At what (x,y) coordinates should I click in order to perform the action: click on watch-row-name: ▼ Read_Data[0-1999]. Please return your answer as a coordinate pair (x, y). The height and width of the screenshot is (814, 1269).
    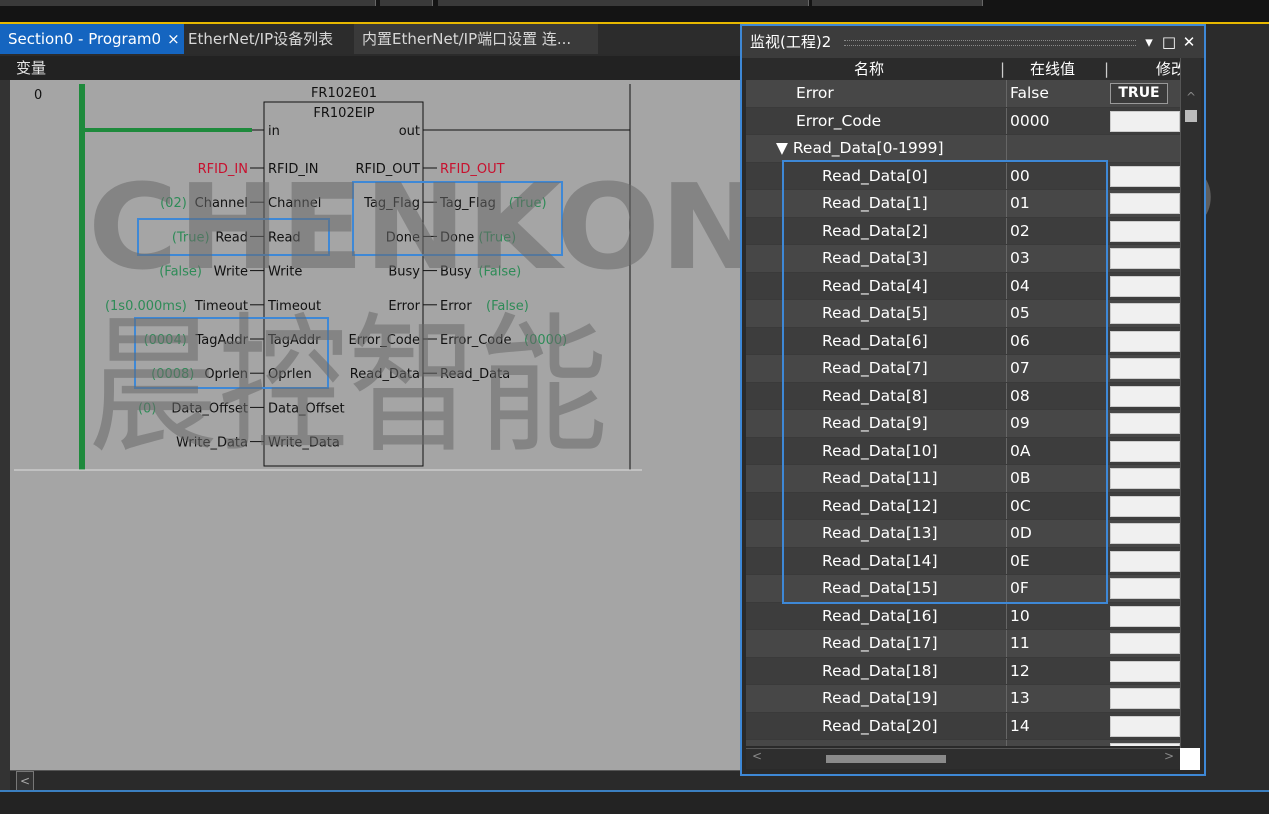
    Looking at the image, I should click on (860, 149).